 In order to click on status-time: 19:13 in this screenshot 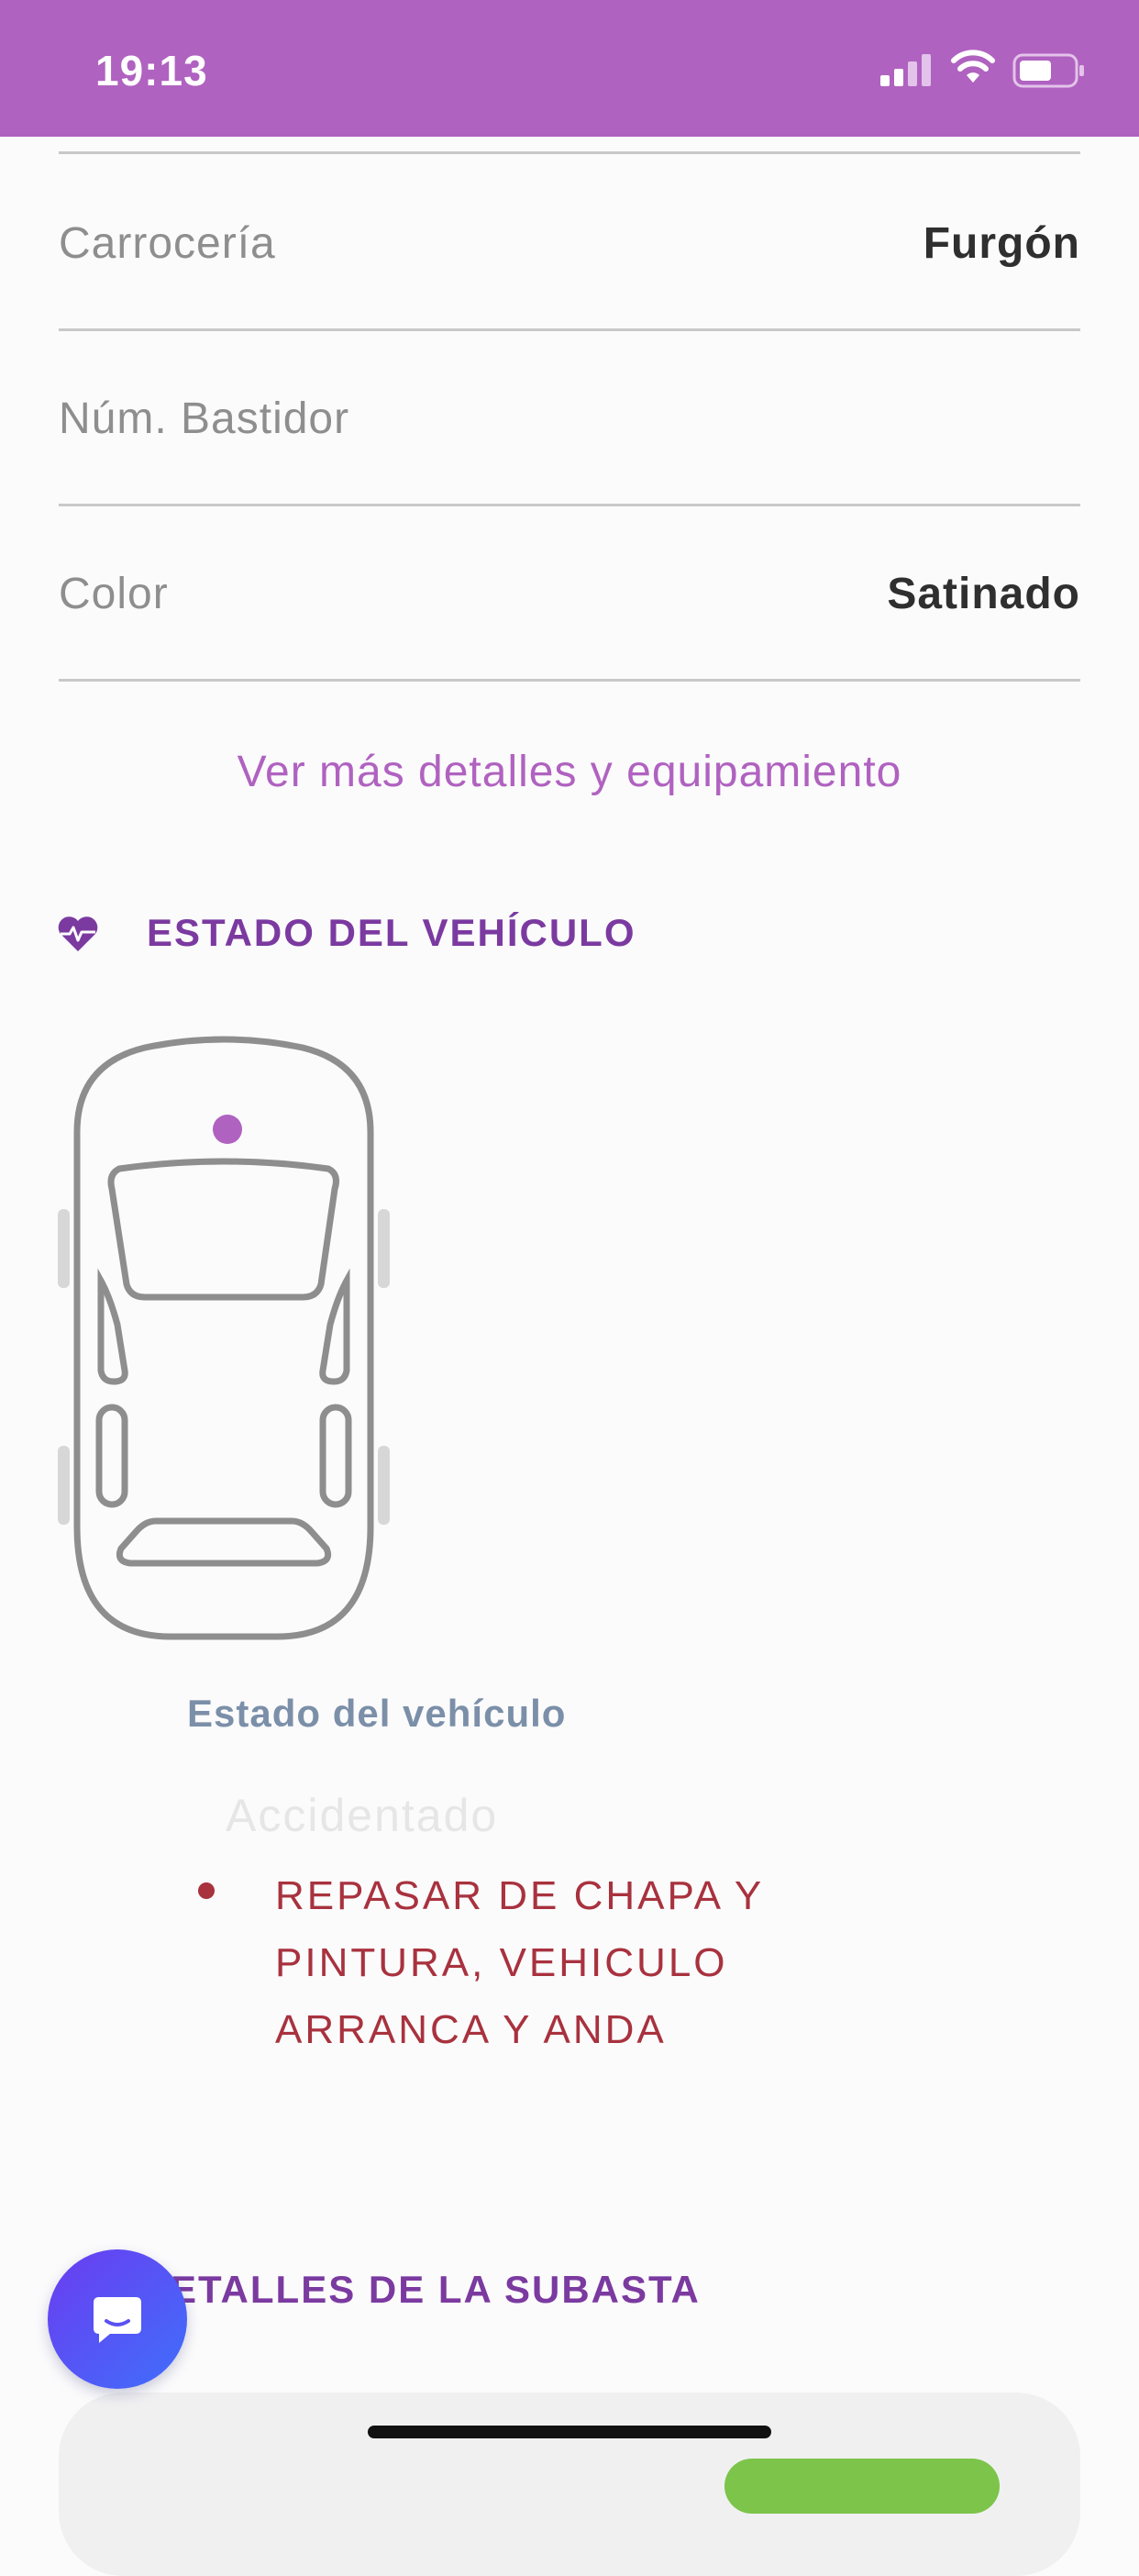, I will do `click(151, 70)`.